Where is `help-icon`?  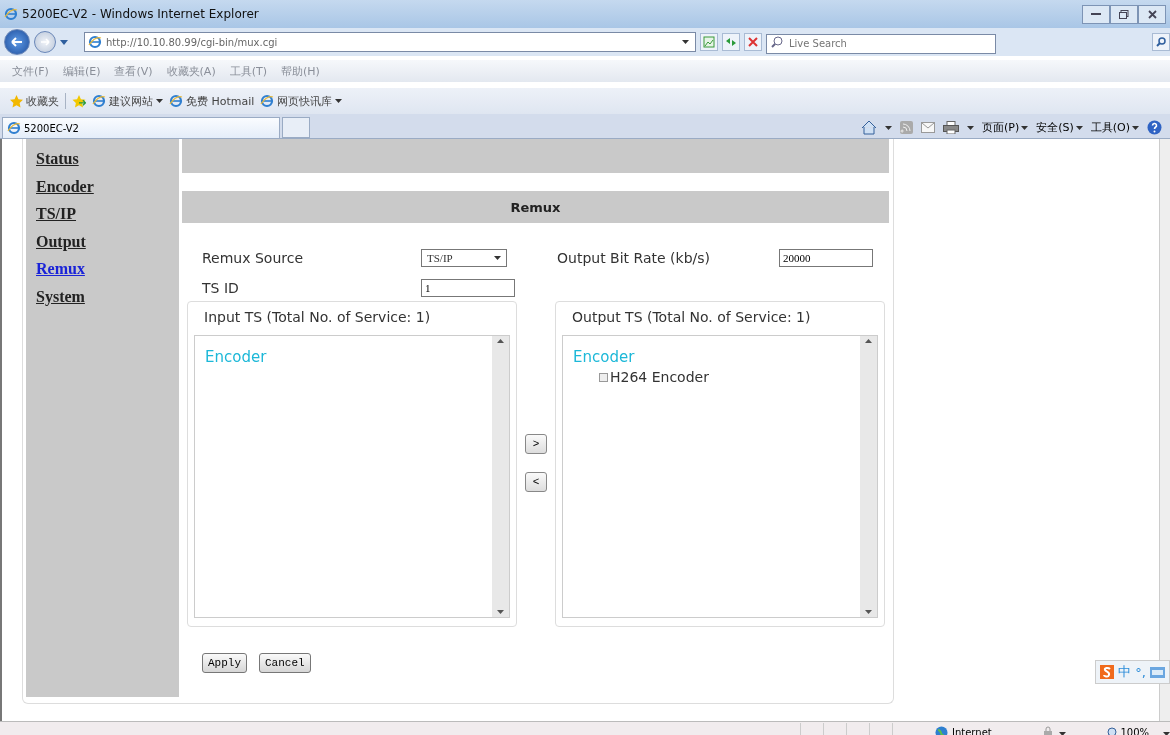
help-icon is located at coordinates (1154, 127).